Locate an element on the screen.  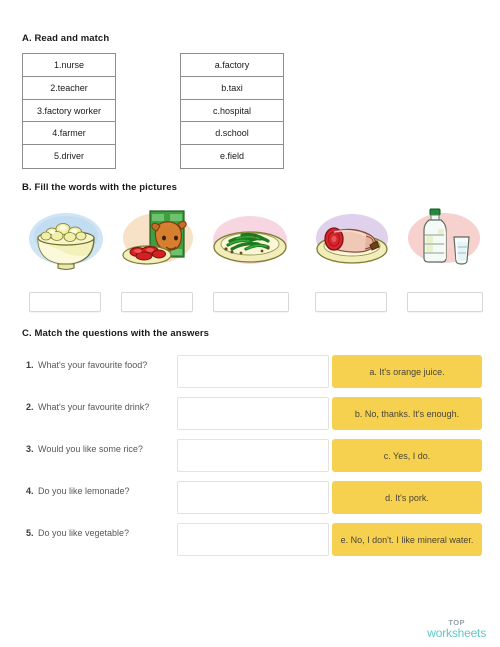
match-cell-right-d: d.school is located at coordinates (232, 134).